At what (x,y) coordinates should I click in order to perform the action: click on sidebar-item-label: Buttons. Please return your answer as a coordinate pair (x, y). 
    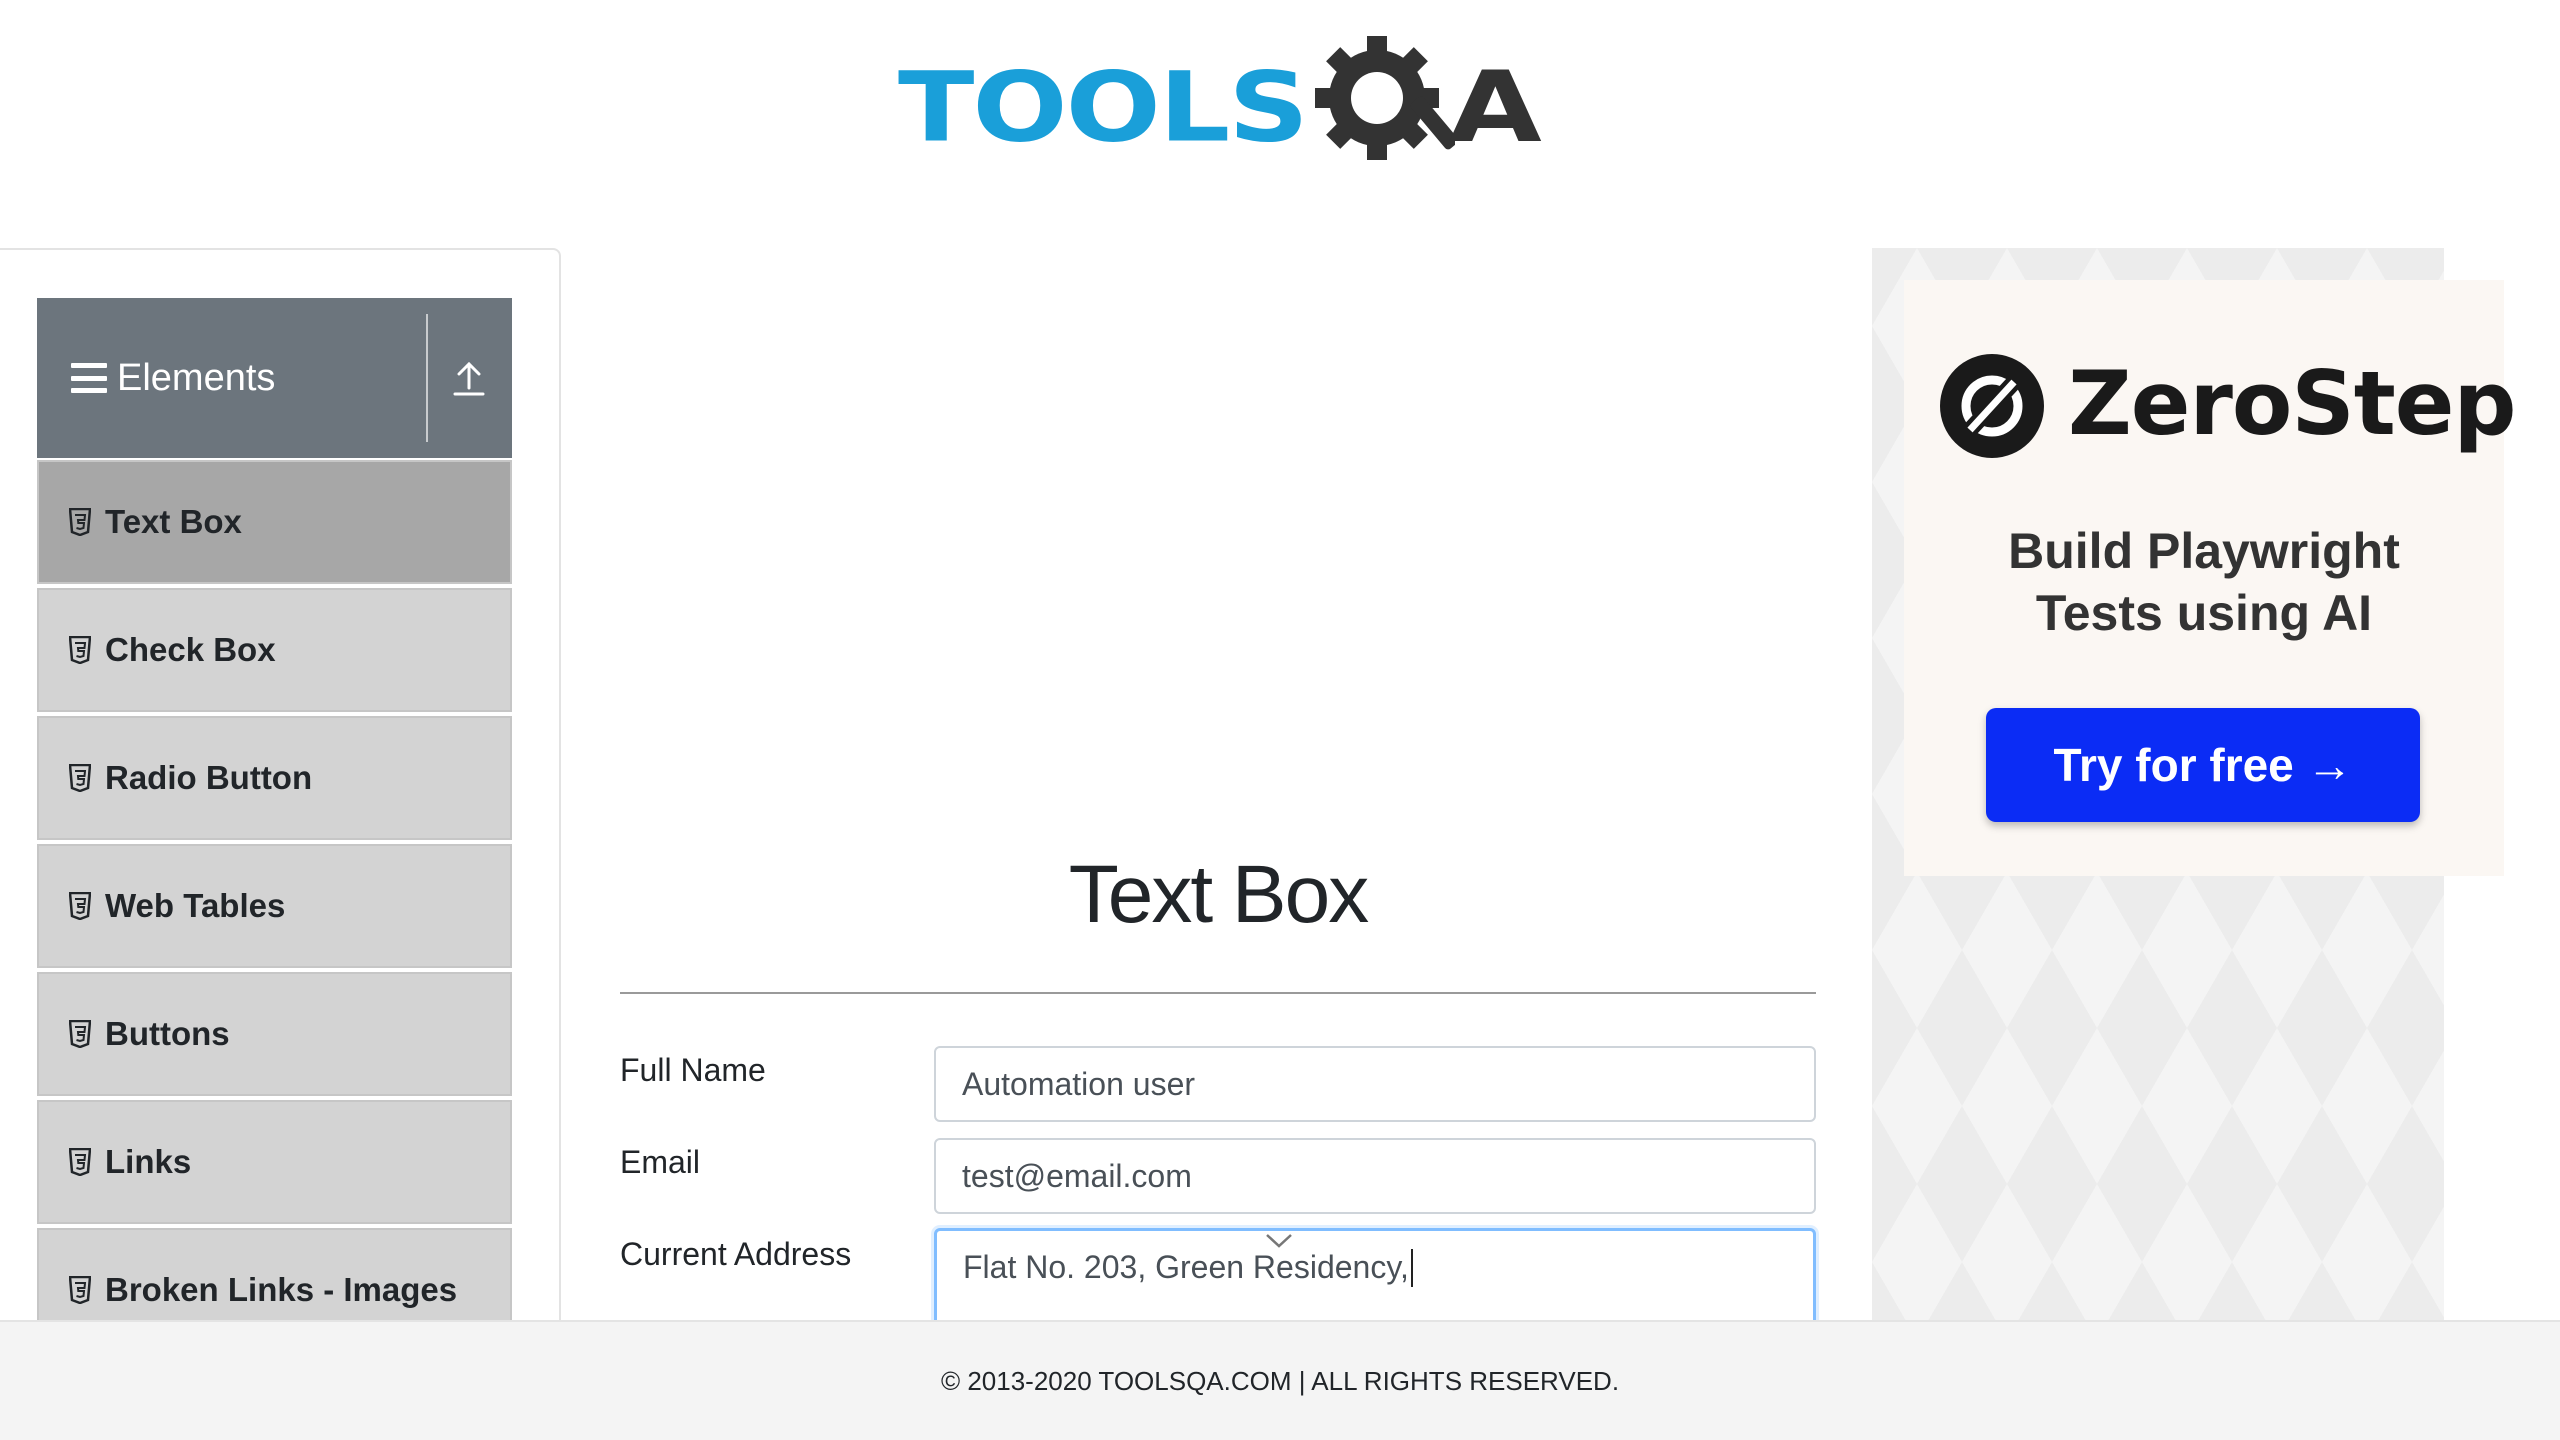
    Looking at the image, I should click on (167, 1033).